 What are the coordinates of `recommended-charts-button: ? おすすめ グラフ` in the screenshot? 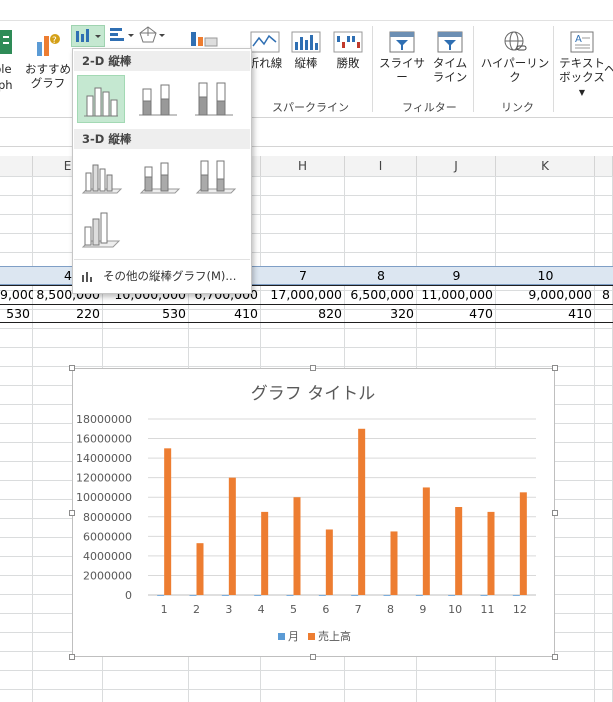 It's located at (48, 60).